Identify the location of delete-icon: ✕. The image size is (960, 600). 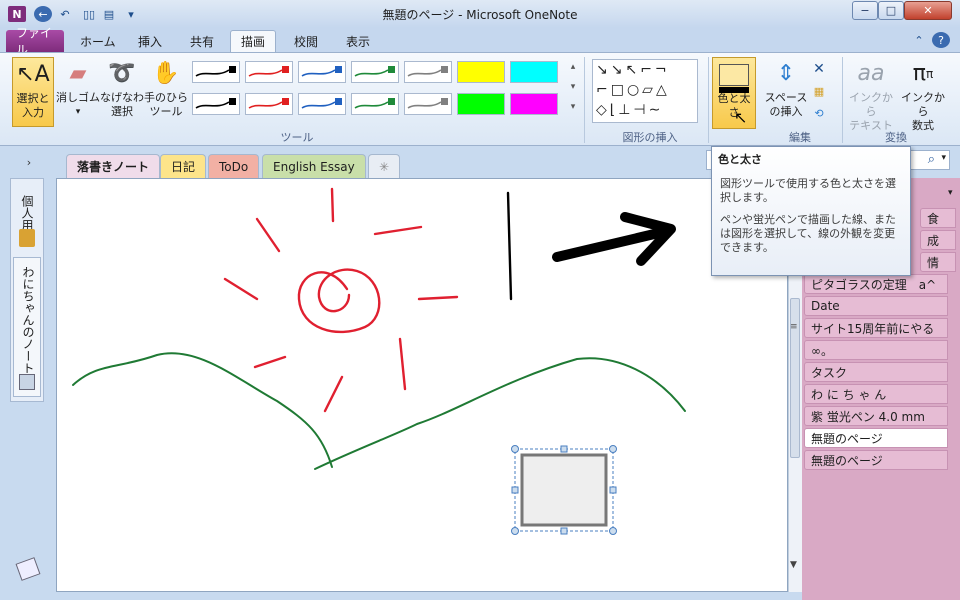
(819, 69).